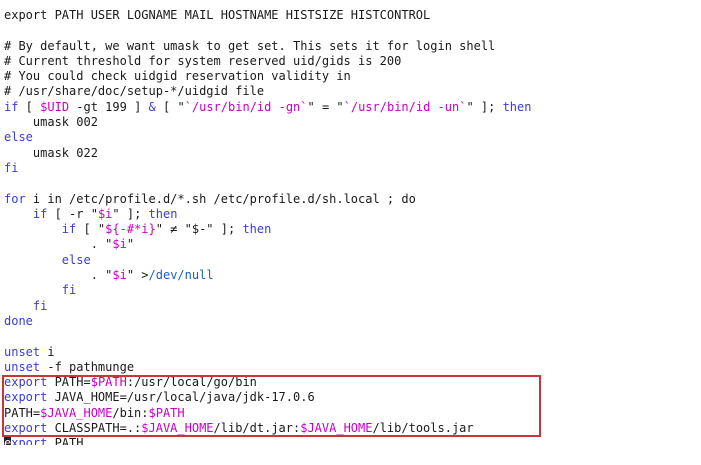 Image resolution: width=701 pixels, height=465 pixels. What do you see at coordinates (267, 352) in the screenshot?
I see `code-line: unset i` at bounding box center [267, 352].